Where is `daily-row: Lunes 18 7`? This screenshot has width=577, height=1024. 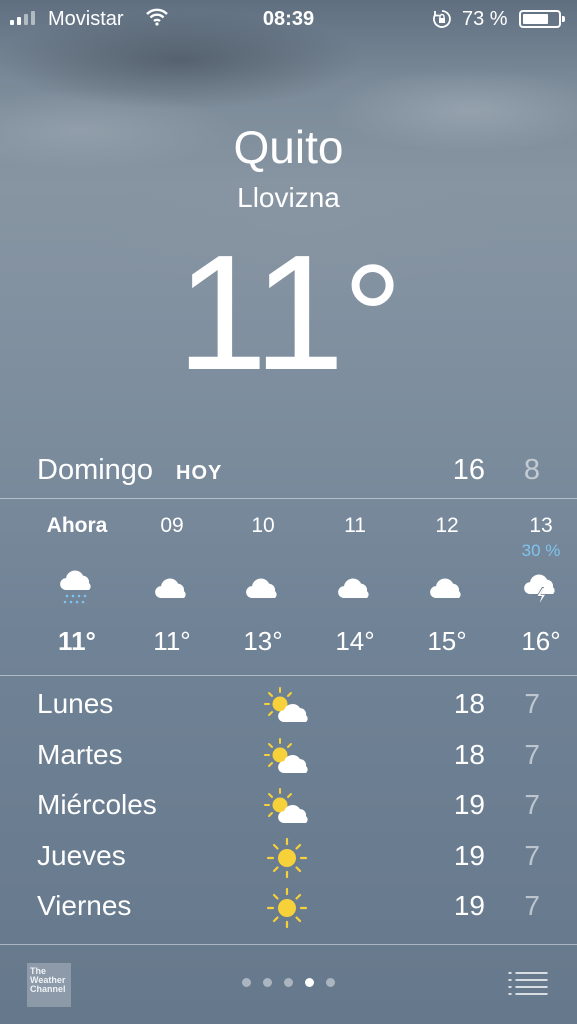 daily-row: Lunes 18 7 is located at coordinates (288, 707).